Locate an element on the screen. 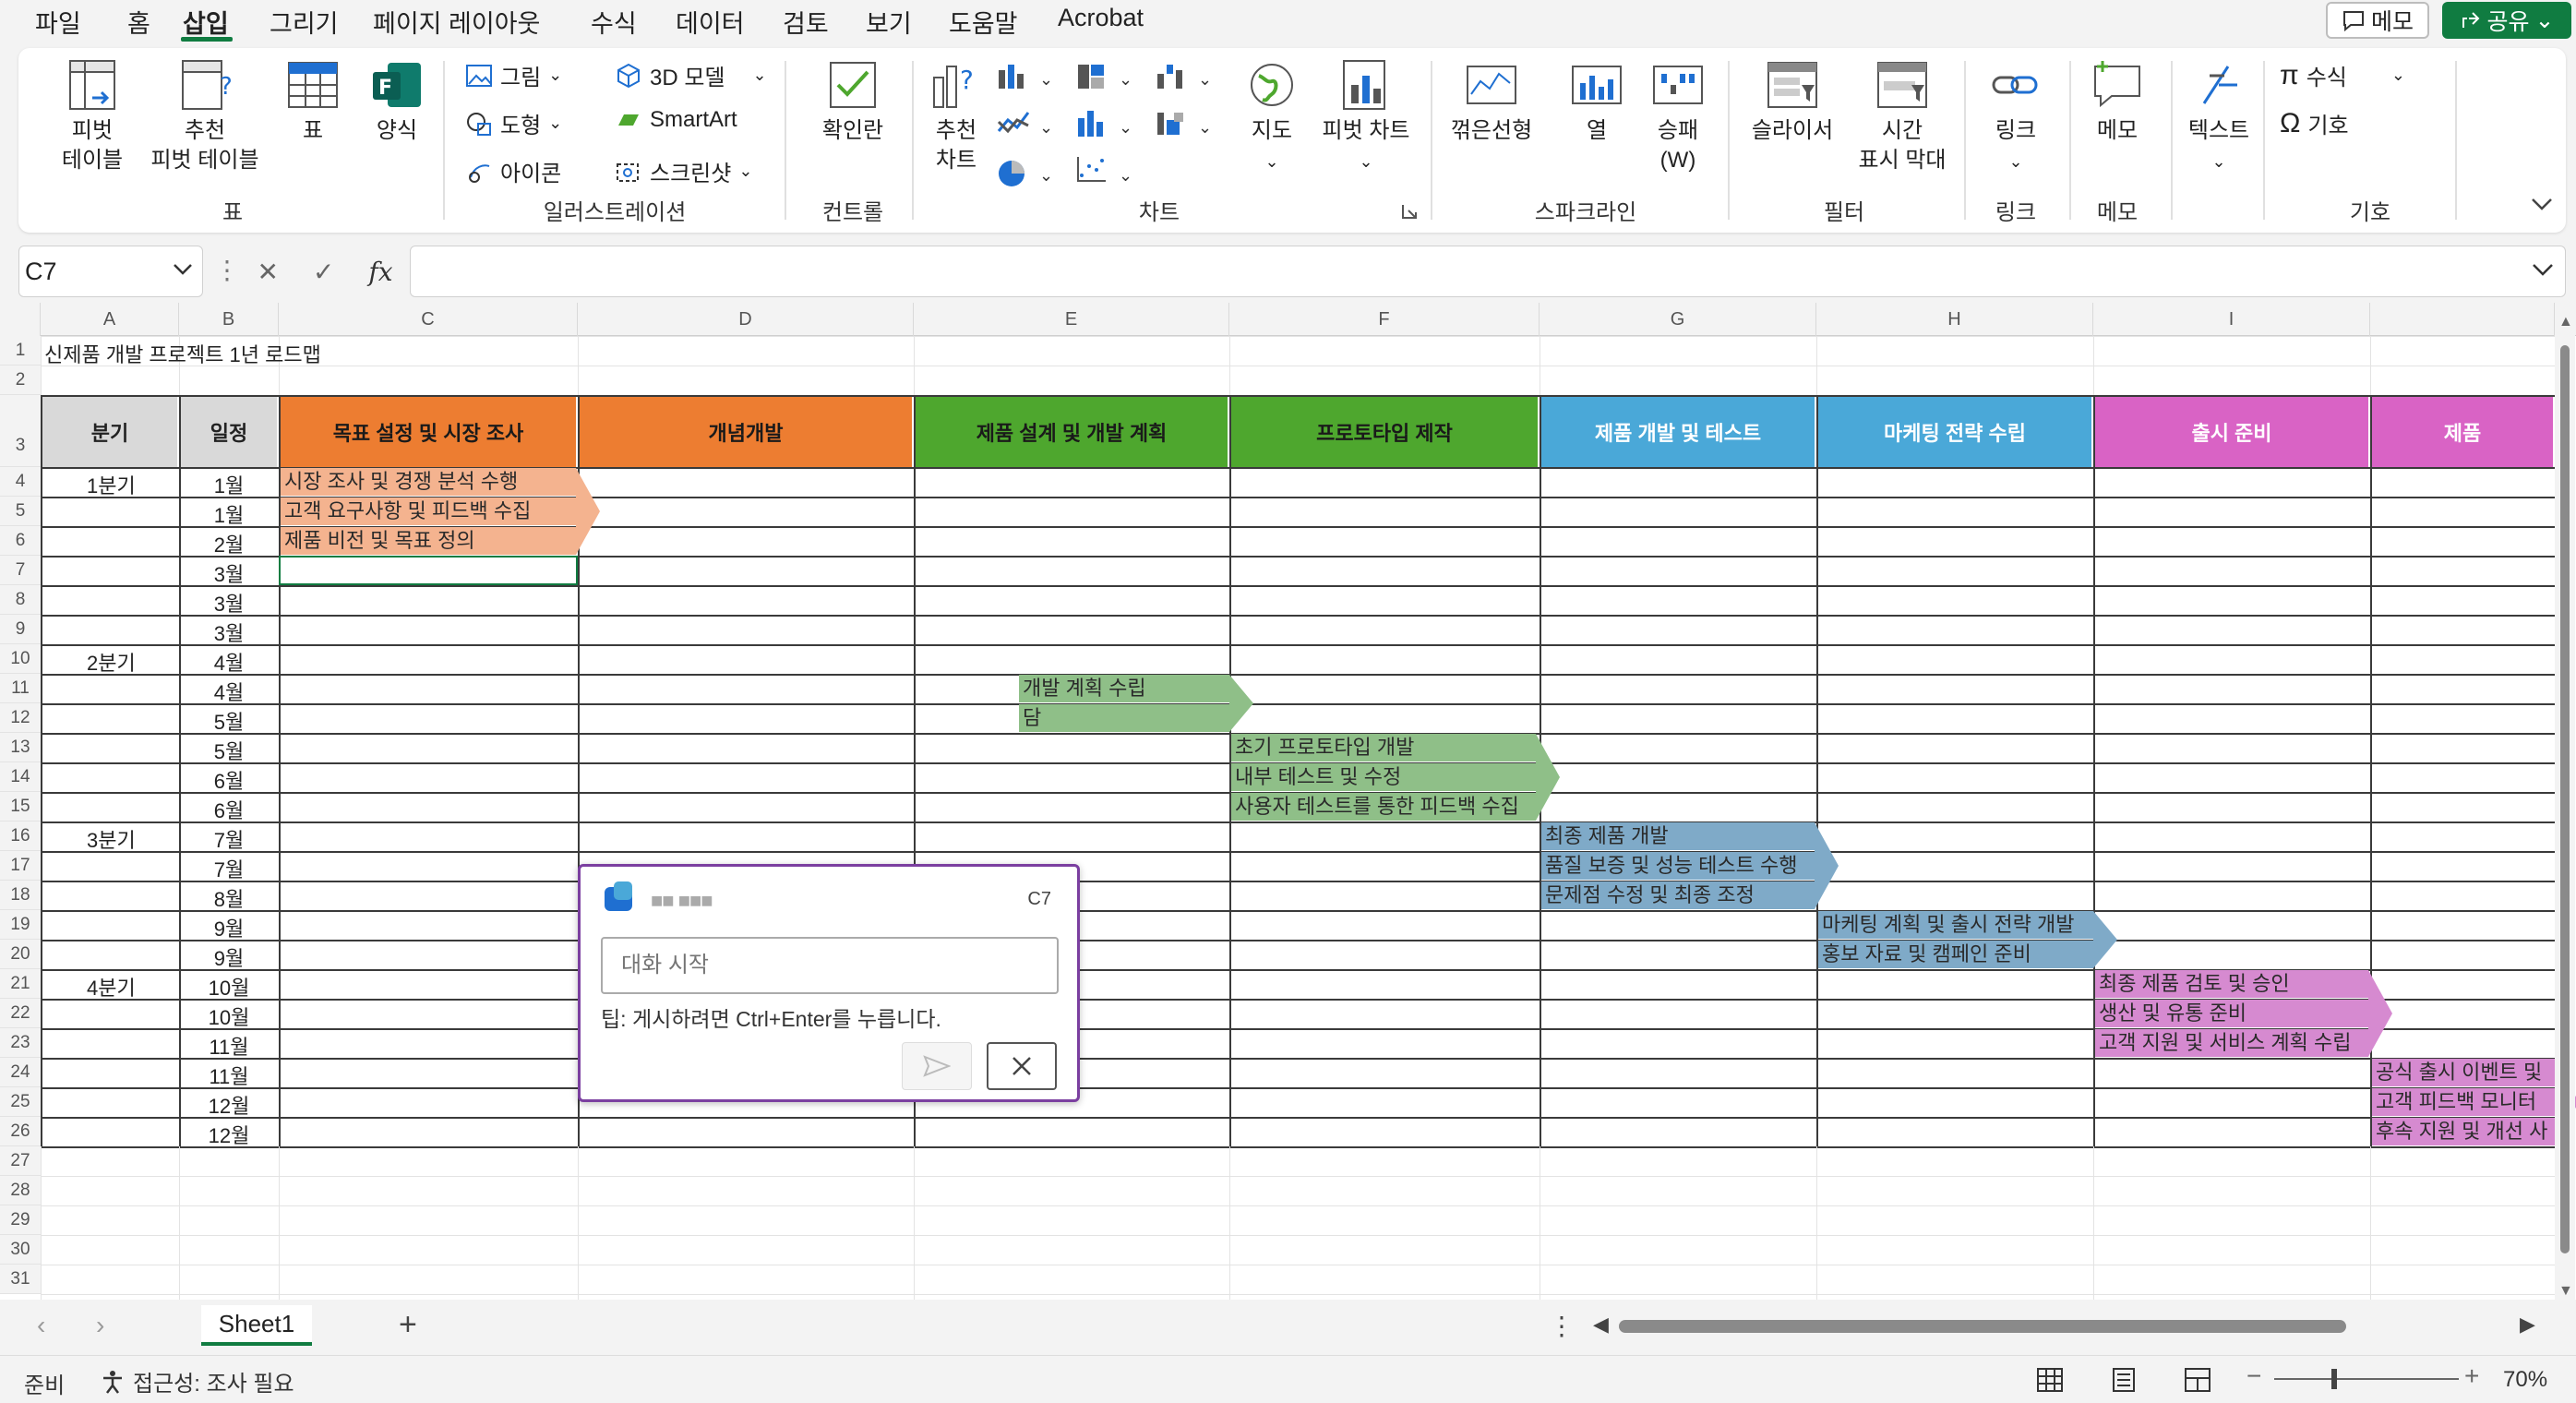  menu-page-layout: 페이지 레이아웃 is located at coordinates (457, 22).